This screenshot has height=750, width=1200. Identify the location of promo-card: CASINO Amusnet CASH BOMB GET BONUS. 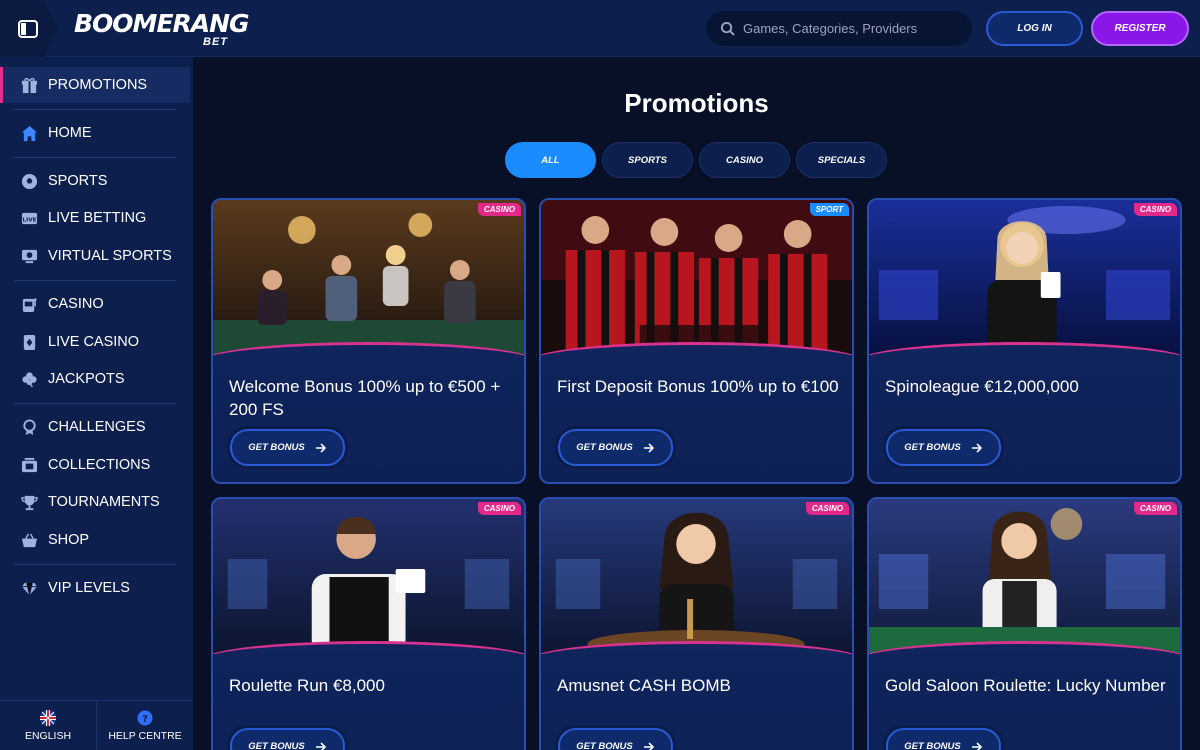
(696, 623).